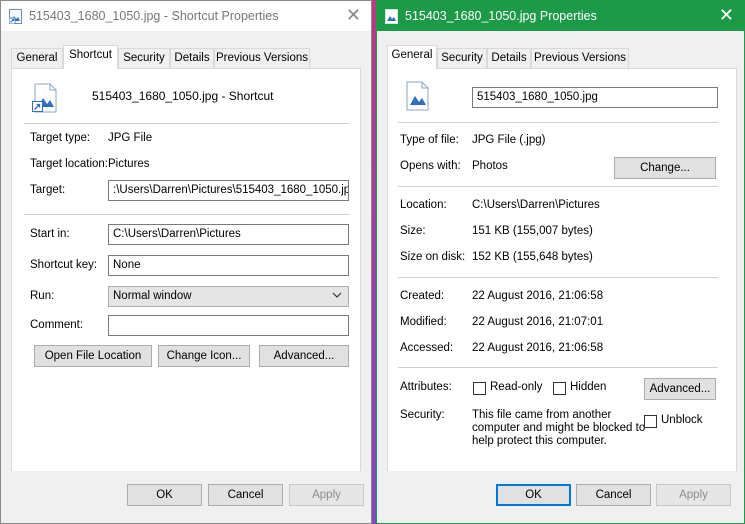 This screenshot has height=524, width=745. Describe the element at coordinates (595, 97) in the screenshot. I see `file-name-input: 515403_1680_1050.jpg` at that location.